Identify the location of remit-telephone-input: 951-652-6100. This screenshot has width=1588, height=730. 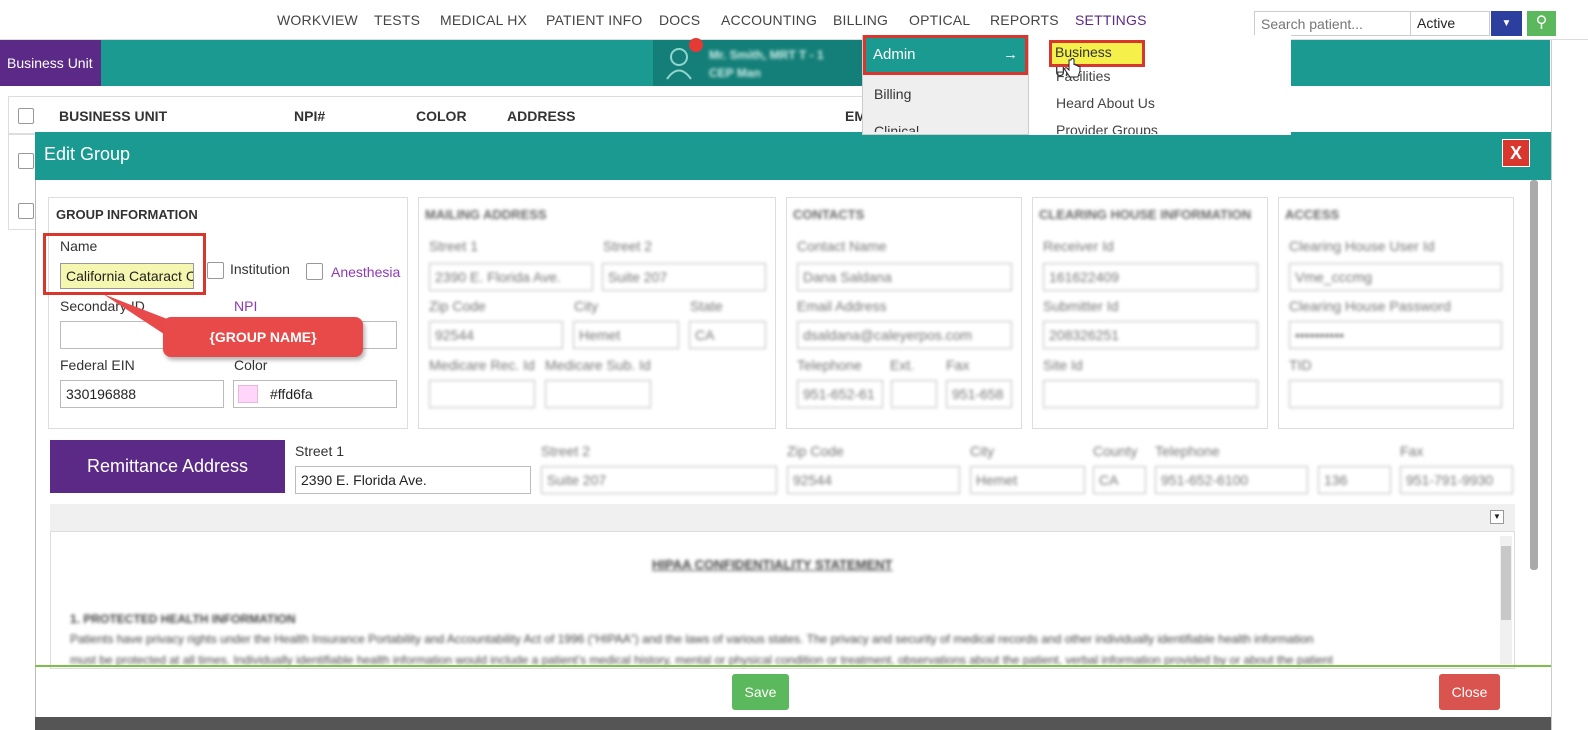
(1231, 480).